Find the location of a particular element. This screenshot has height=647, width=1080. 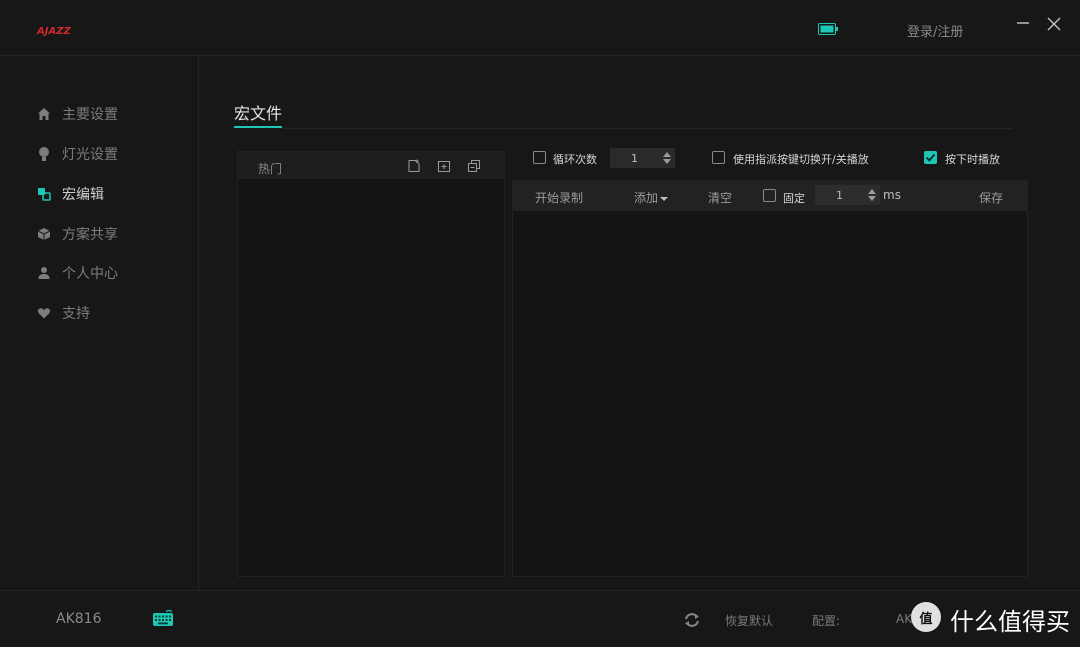

checkmark-icon is located at coordinates (930, 157).